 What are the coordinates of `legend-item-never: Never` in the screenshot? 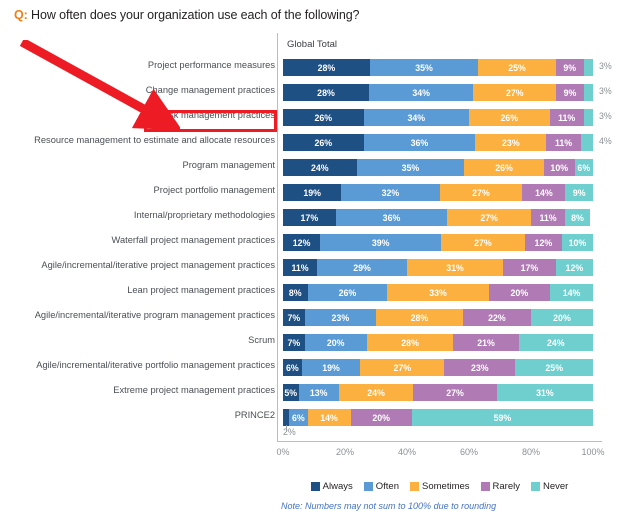 It's located at (549, 486).